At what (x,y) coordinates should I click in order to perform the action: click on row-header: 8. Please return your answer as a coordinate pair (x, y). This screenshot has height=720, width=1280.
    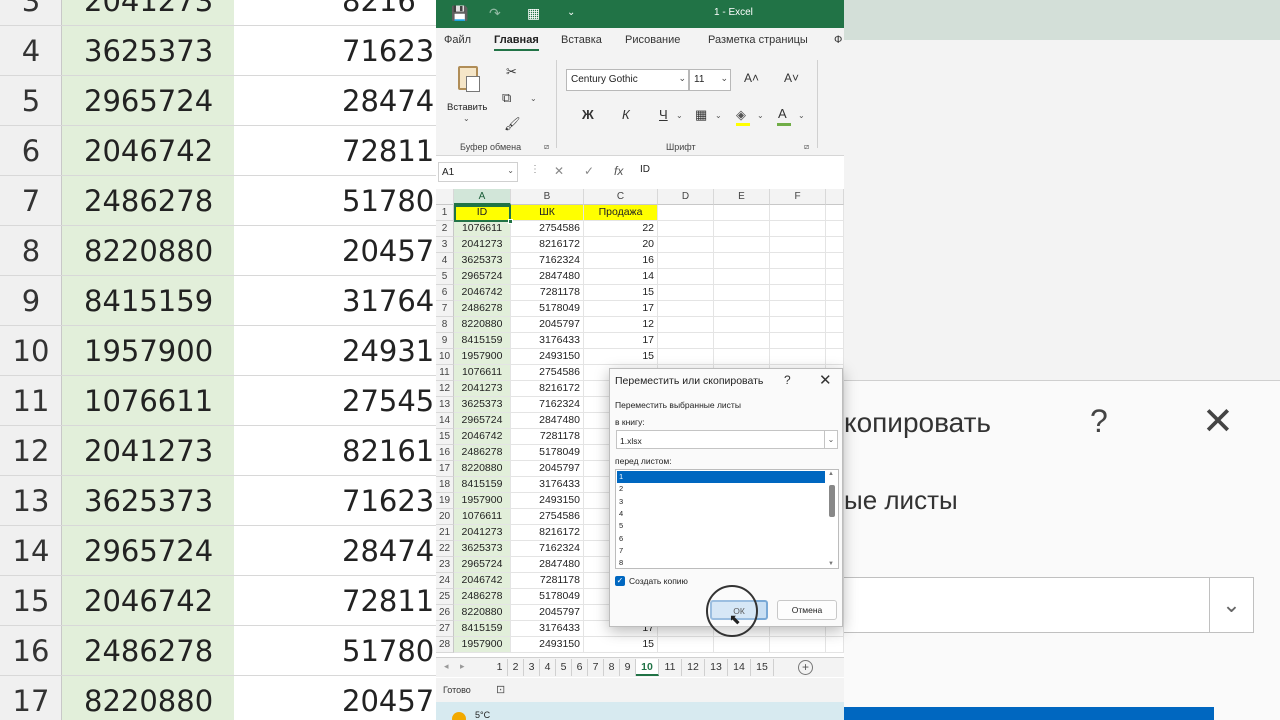
    Looking at the image, I should click on (445, 325).